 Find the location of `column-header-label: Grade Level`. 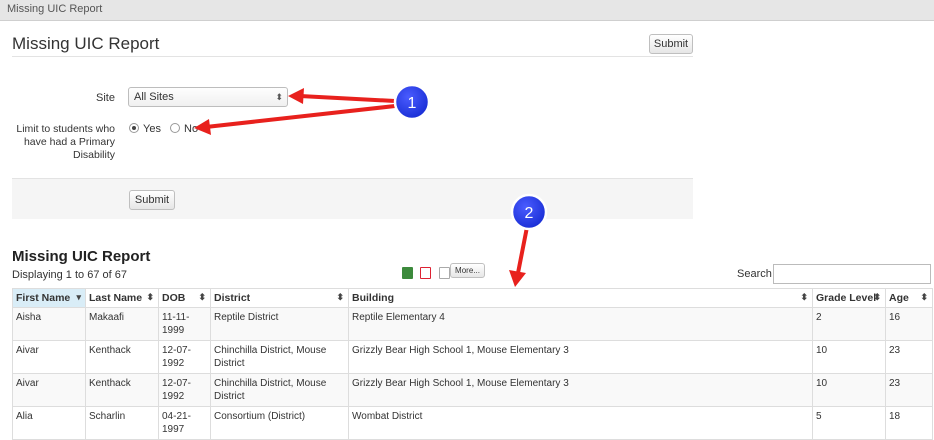

column-header-label: Grade Level is located at coordinates (846, 298).